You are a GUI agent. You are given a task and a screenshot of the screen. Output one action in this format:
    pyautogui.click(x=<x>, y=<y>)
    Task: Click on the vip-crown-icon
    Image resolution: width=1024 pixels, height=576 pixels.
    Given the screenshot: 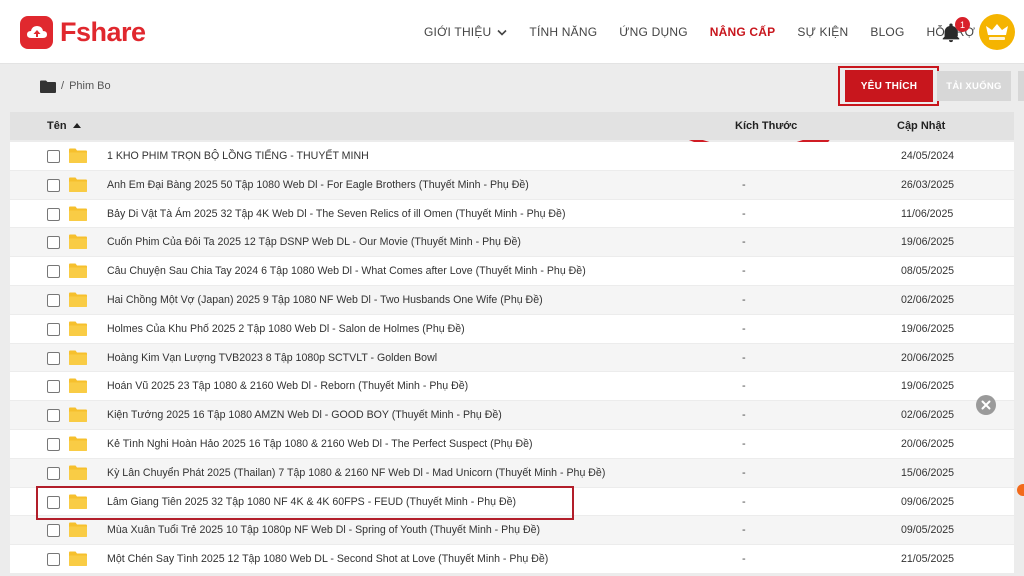 What is the action you would take?
    pyautogui.click(x=997, y=32)
    